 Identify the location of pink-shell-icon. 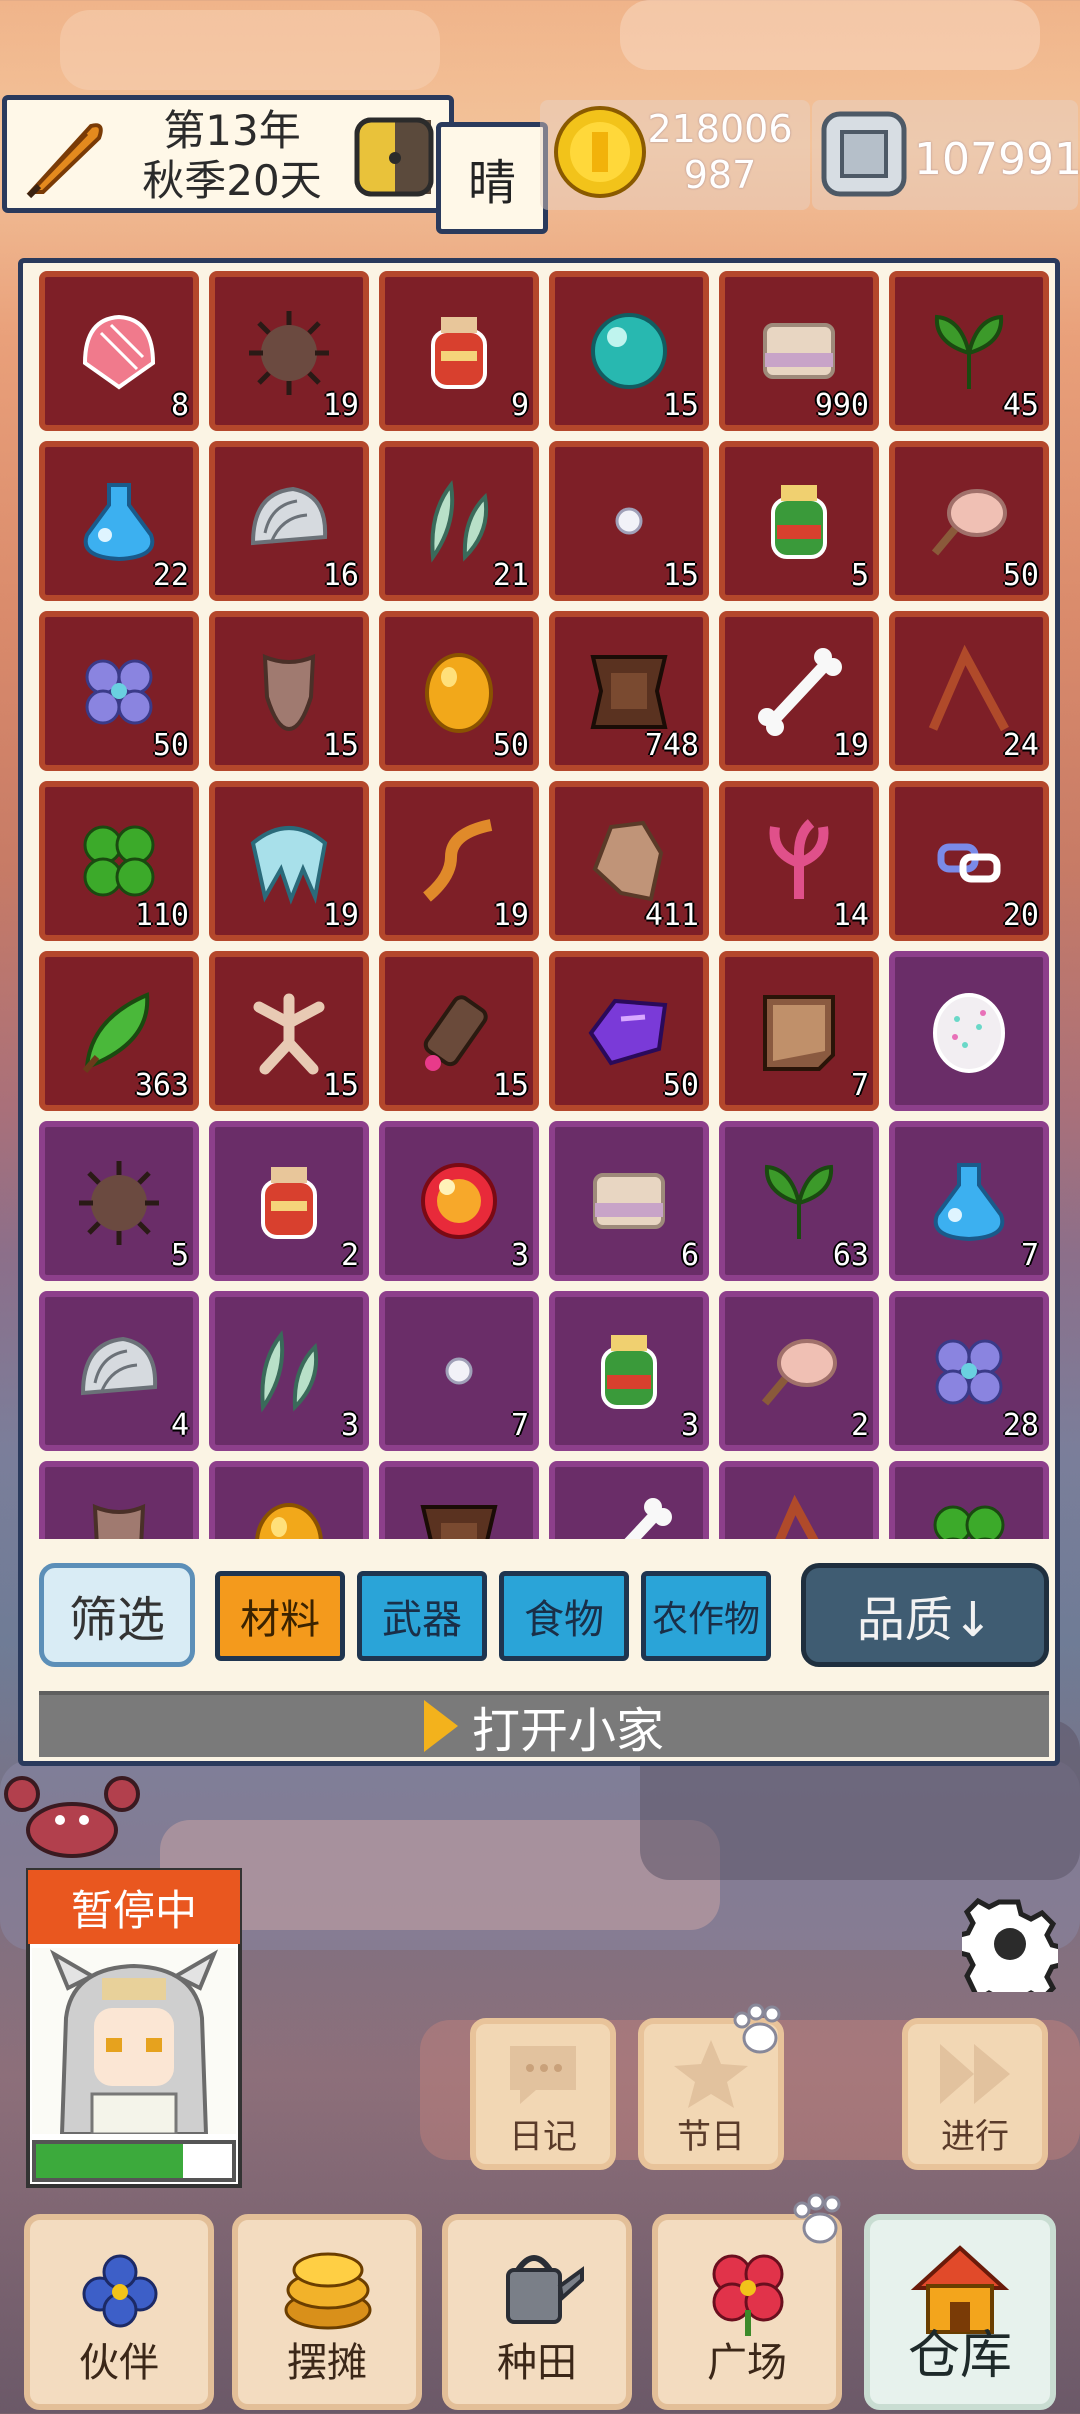
(119, 352).